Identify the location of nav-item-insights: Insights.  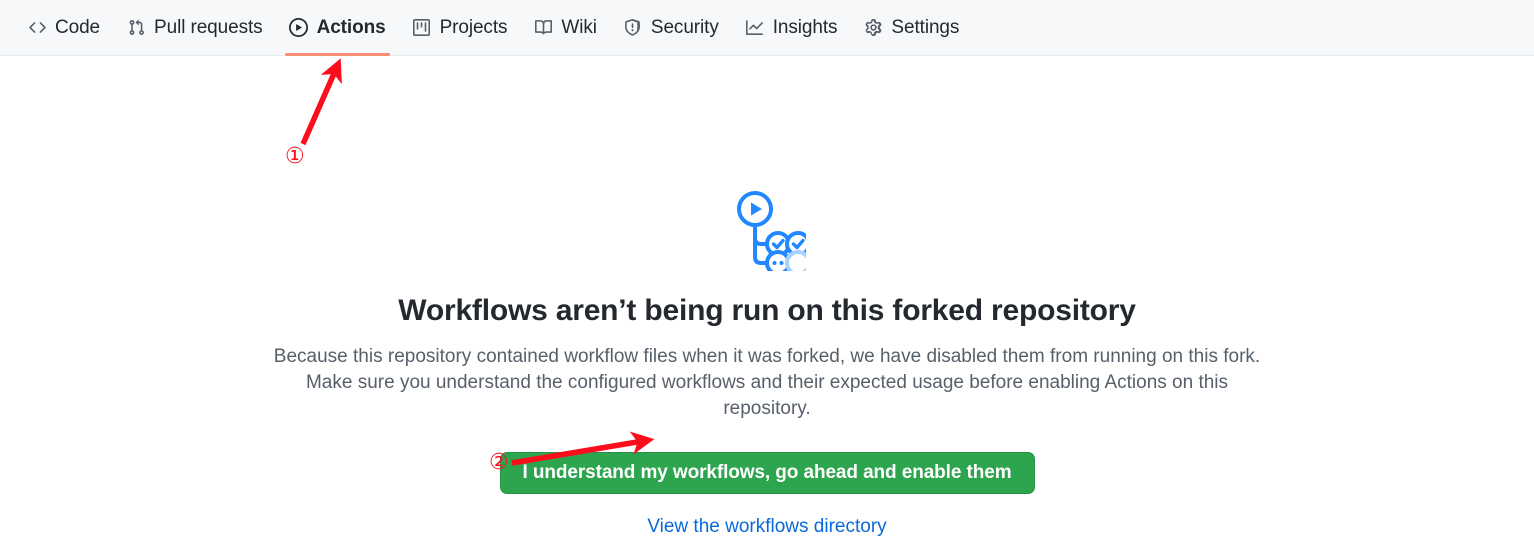
(791, 28).